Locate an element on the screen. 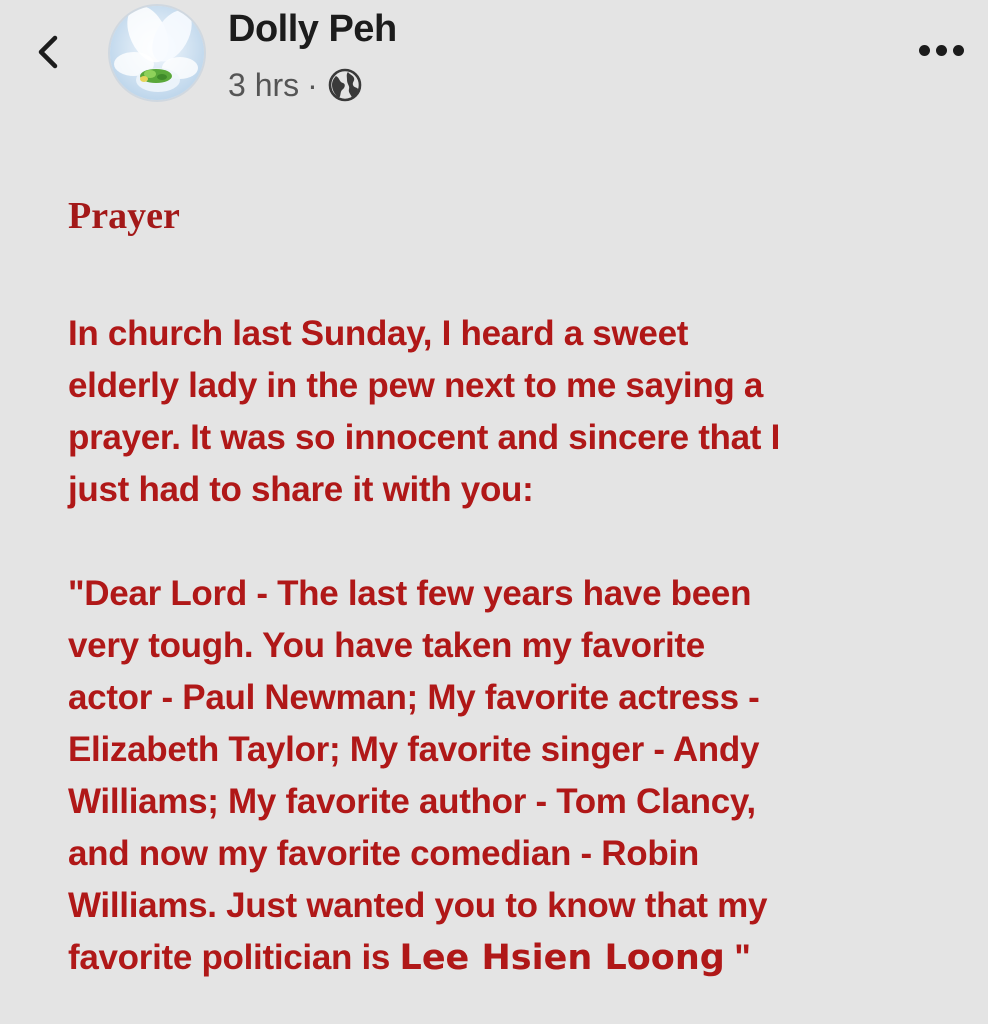 This screenshot has width=988, height=1024. body-line: In church last Sunday, I heard a sweet is located at coordinates (378, 333).